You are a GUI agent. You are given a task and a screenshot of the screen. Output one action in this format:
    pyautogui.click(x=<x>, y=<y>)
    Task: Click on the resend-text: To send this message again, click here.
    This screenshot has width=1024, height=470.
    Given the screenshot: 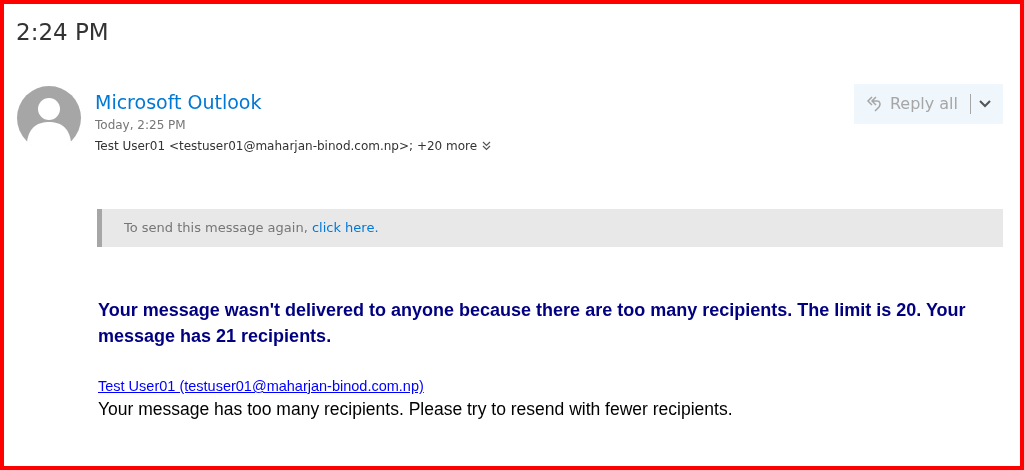 What is the action you would take?
    pyautogui.click(x=251, y=228)
    